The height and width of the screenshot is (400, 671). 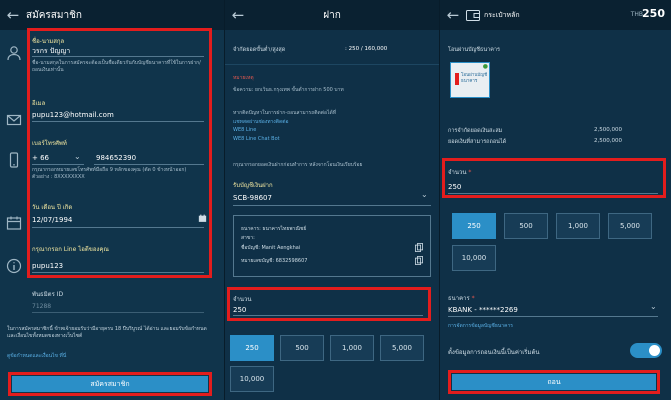 What do you see at coordinates (256, 139) in the screenshot?
I see `contact-link-line-bot: WE8 Line Chat Bot` at bounding box center [256, 139].